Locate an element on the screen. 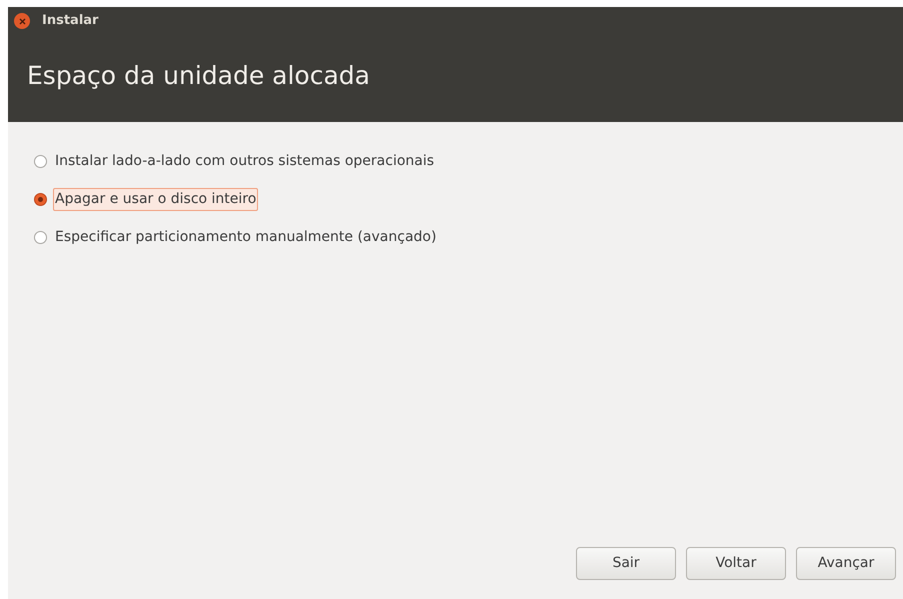 The height and width of the screenshot is (599, 903). page-title: Espaço da unidade alocada is located at coordinates (198, 75).